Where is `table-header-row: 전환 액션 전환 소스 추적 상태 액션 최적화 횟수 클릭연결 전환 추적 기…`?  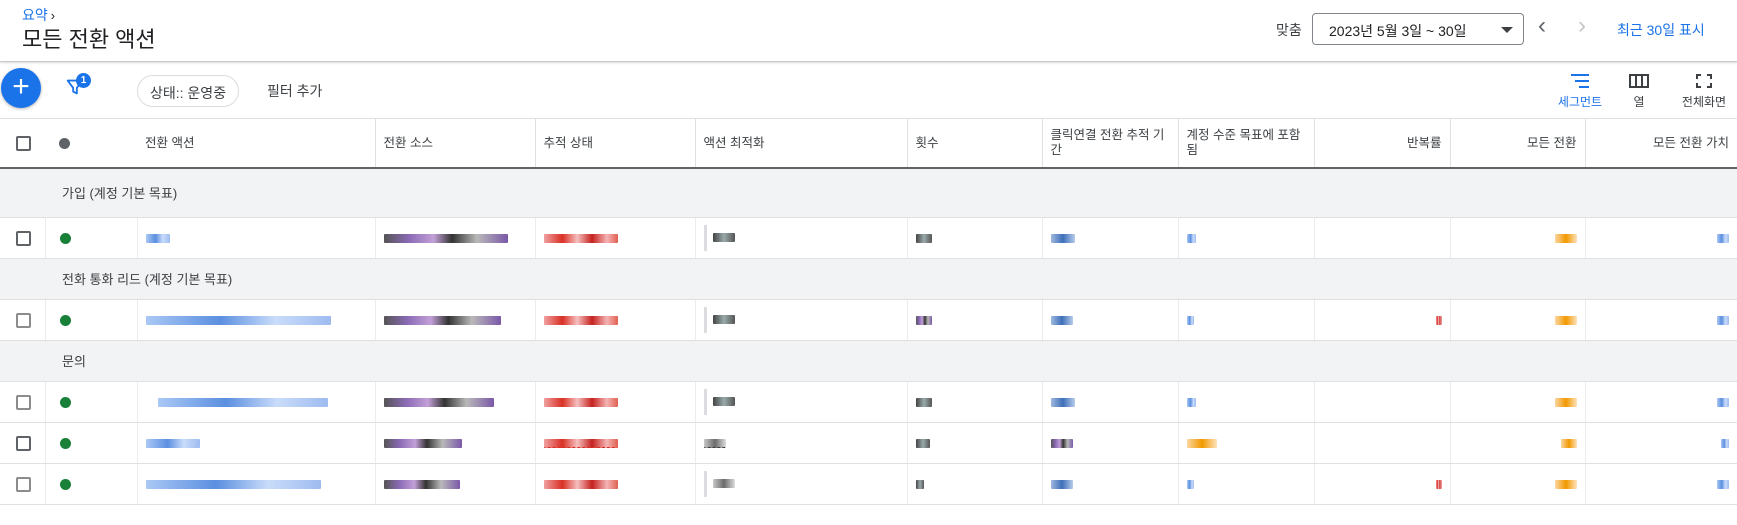 table-header-row: 전환 액션 전환 소스 추적 상태 액션 최적화 횟수 클릭연결 전환 추적 기… is located at coordinates (868, 144).